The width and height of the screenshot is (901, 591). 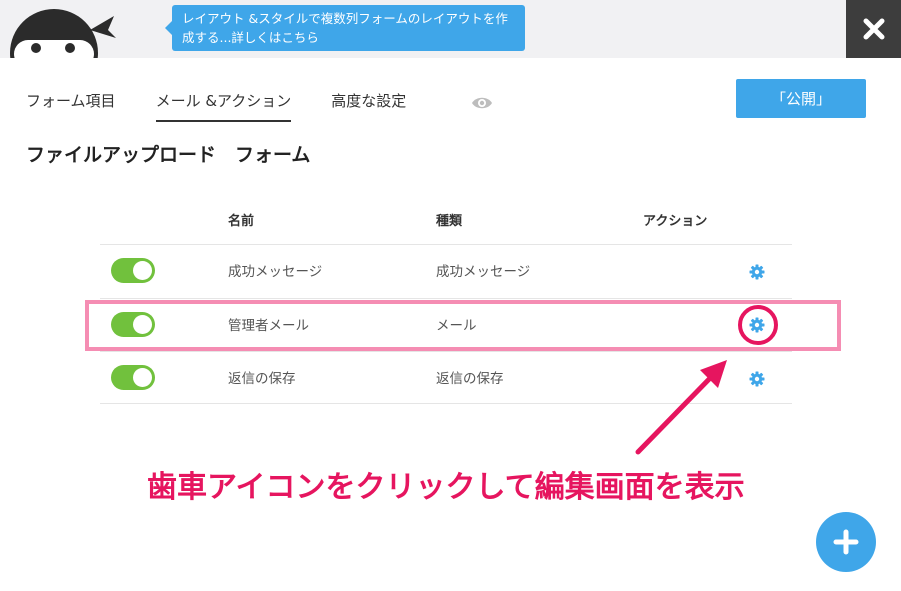 I want to click on ninja-mascot-icon, so click(x=60, y=33).